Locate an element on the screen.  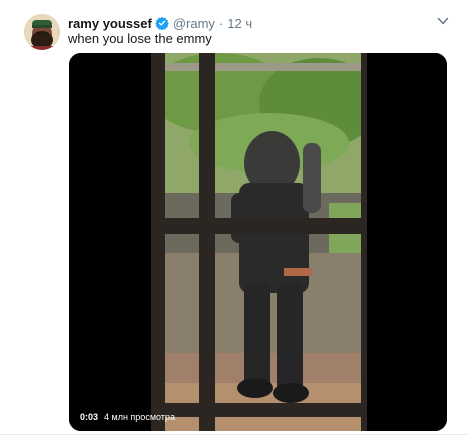
chevron-down-icon is located at coordinates (443, 21).